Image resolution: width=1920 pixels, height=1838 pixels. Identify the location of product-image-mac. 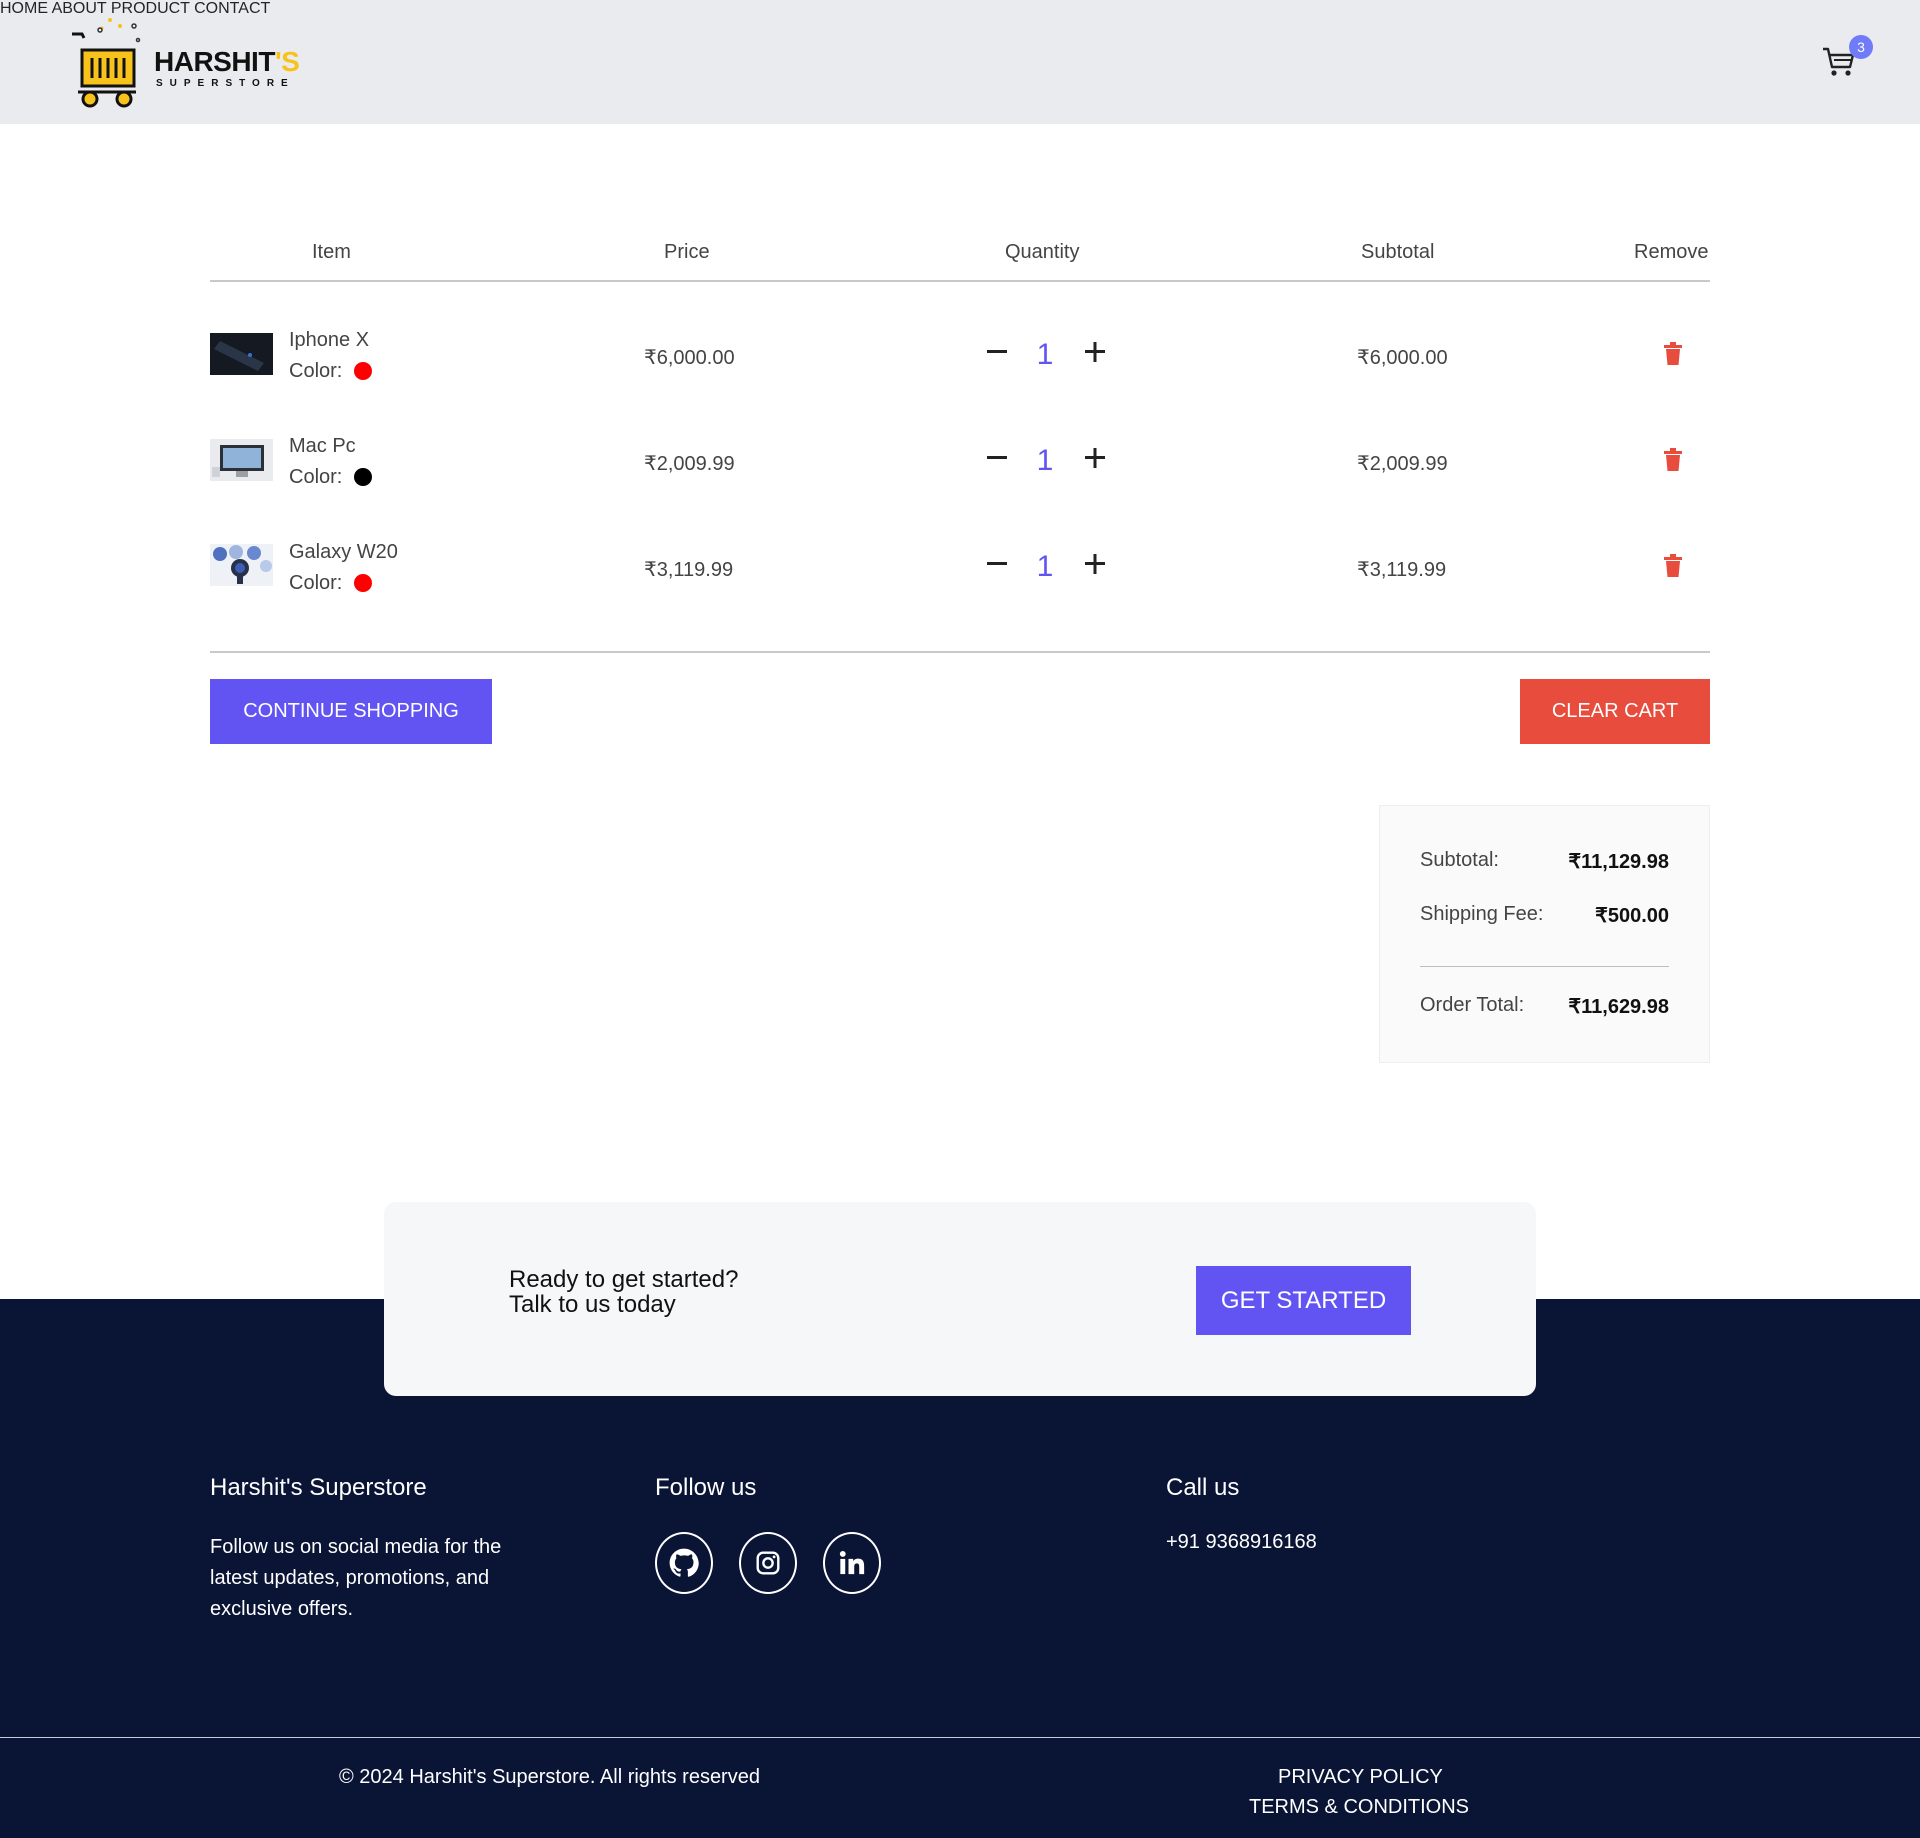
(241, 460).